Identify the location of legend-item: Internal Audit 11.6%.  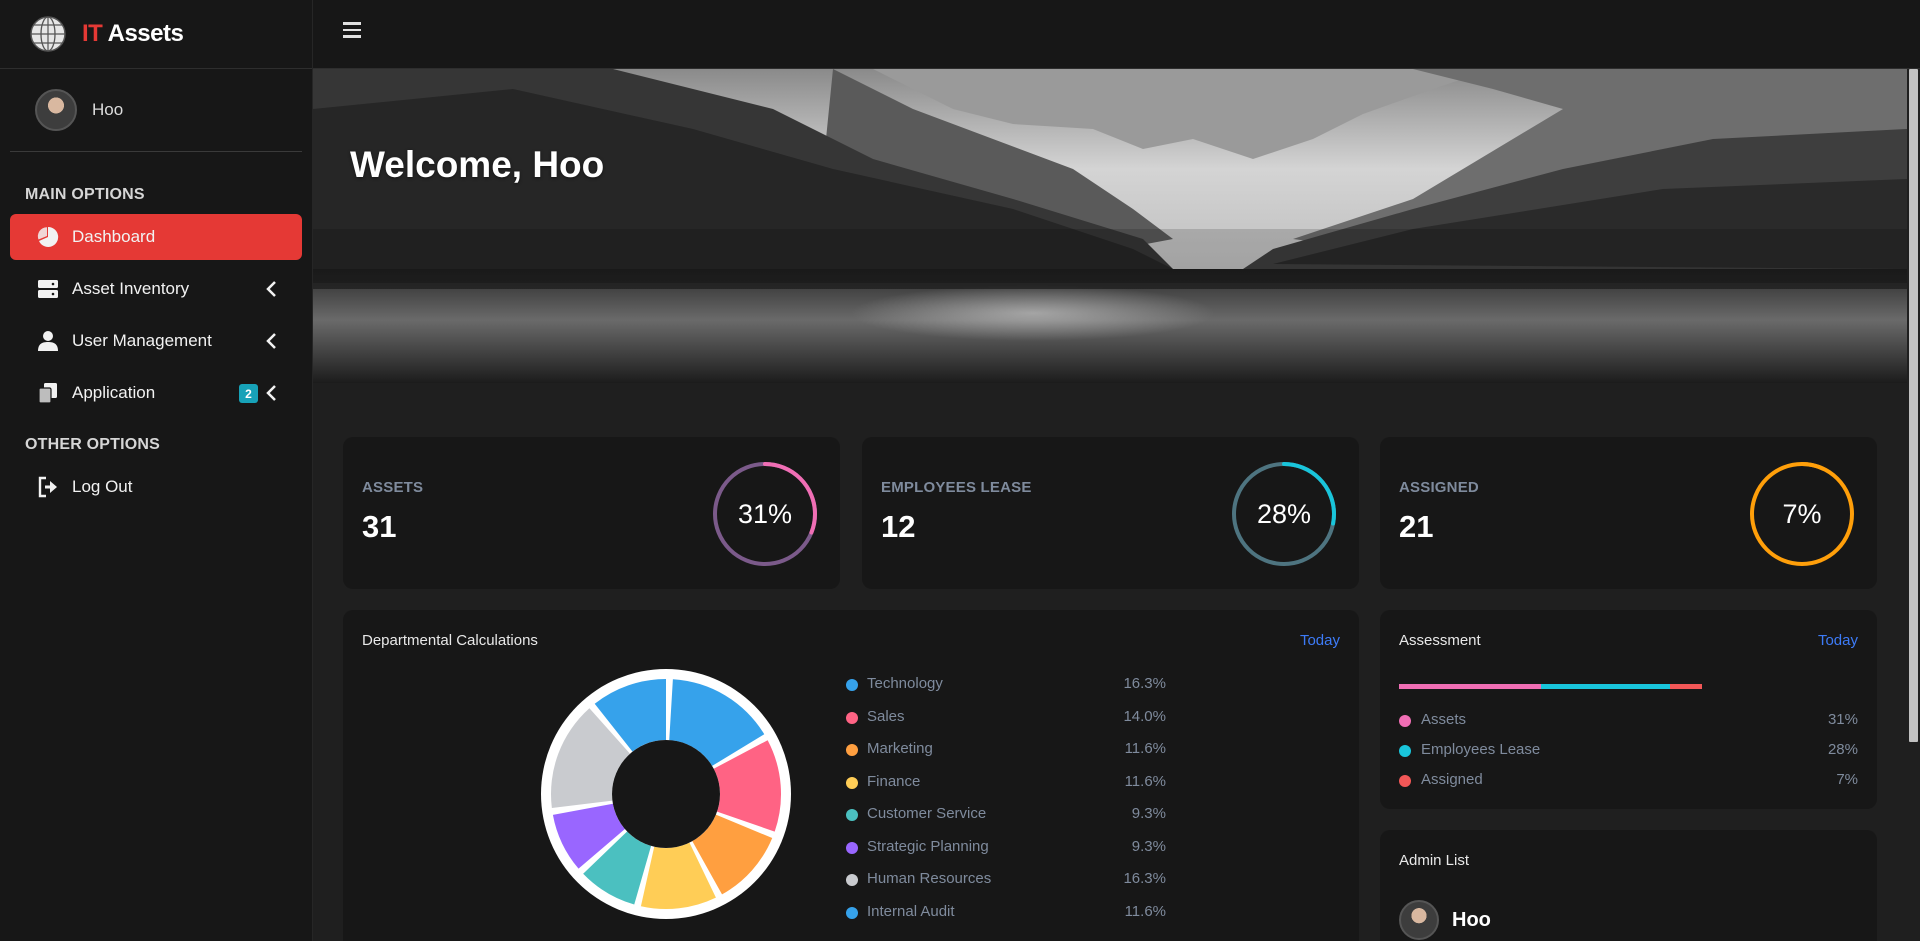
(1006, 918).